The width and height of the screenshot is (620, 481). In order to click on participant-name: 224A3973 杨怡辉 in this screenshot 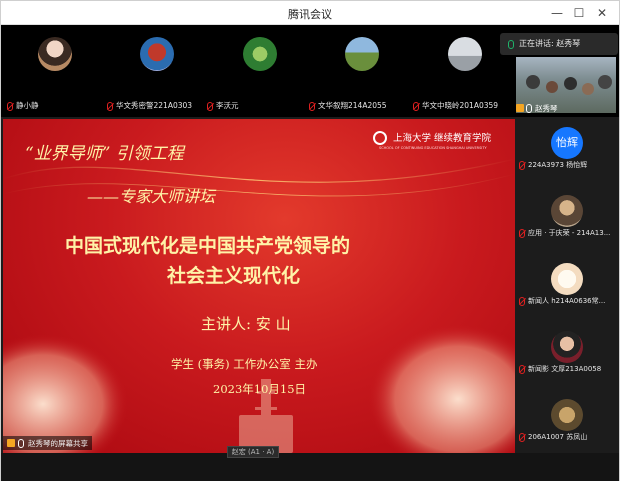, I will do `click(558, 165)`.